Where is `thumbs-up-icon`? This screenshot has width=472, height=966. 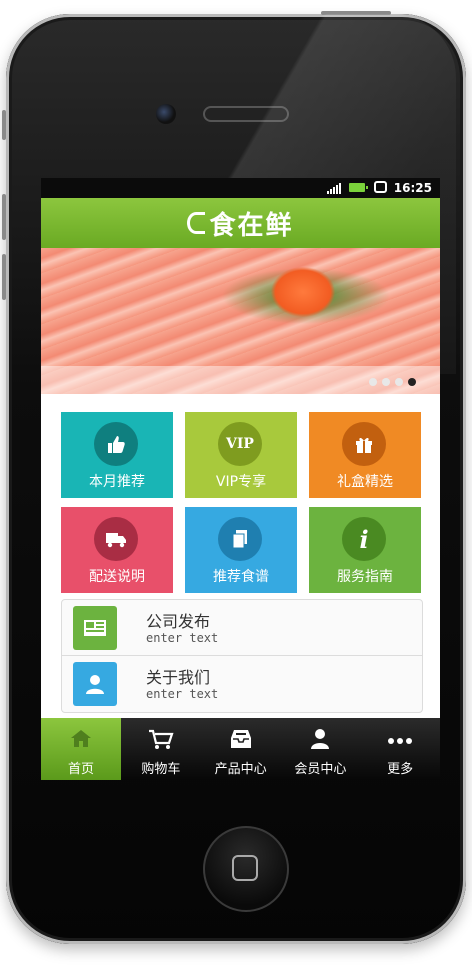
thumbs-up-icon is located at coordinates (116, 444).